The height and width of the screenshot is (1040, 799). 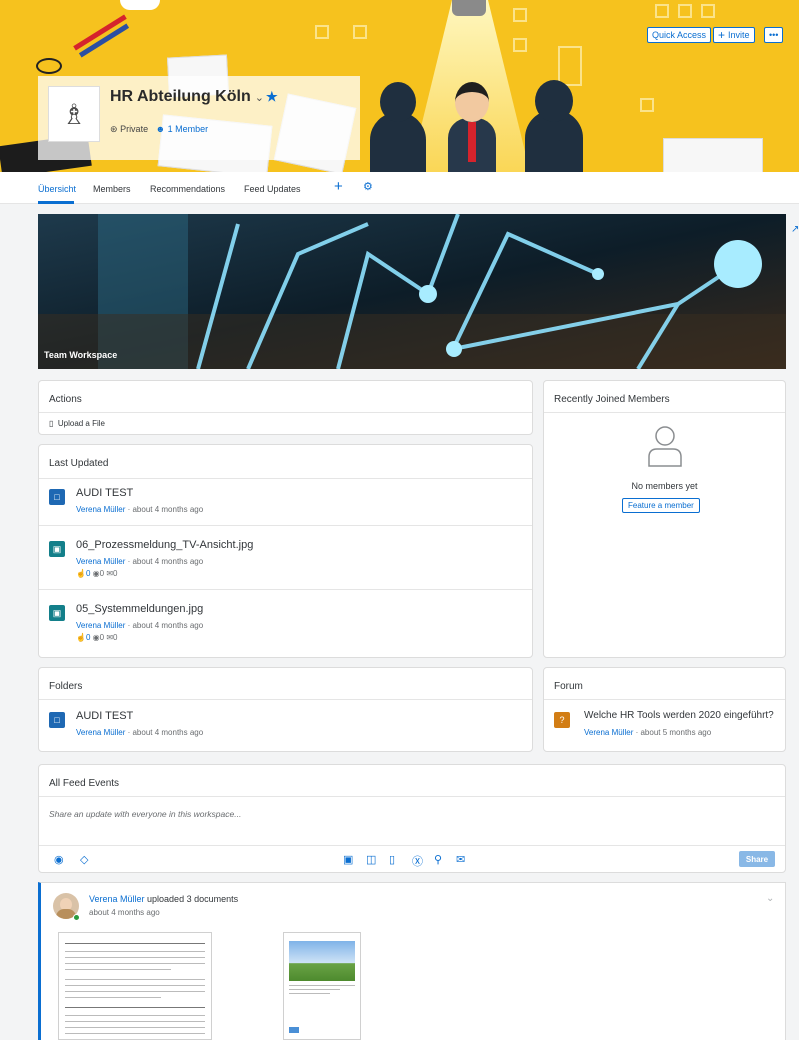 What do you see at coordinates (661, 505) in the screenshot?
I see `feature-member-button: Feature a member` at bounding box center [661, 505].